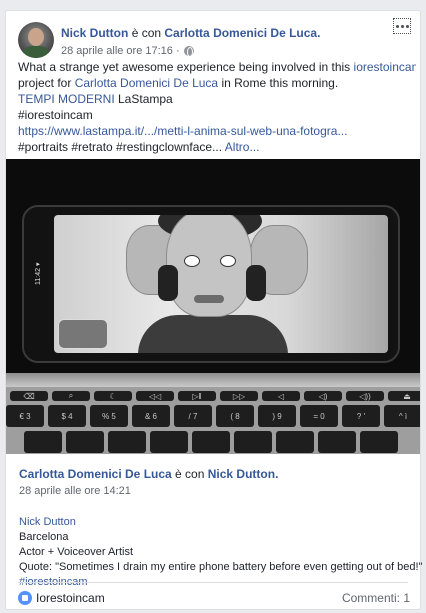 The image size is (426, 613). Describe the element at coordinates (47, 522) in the screenshot. I see `shared-name-link: Nick Dutton` at that location.